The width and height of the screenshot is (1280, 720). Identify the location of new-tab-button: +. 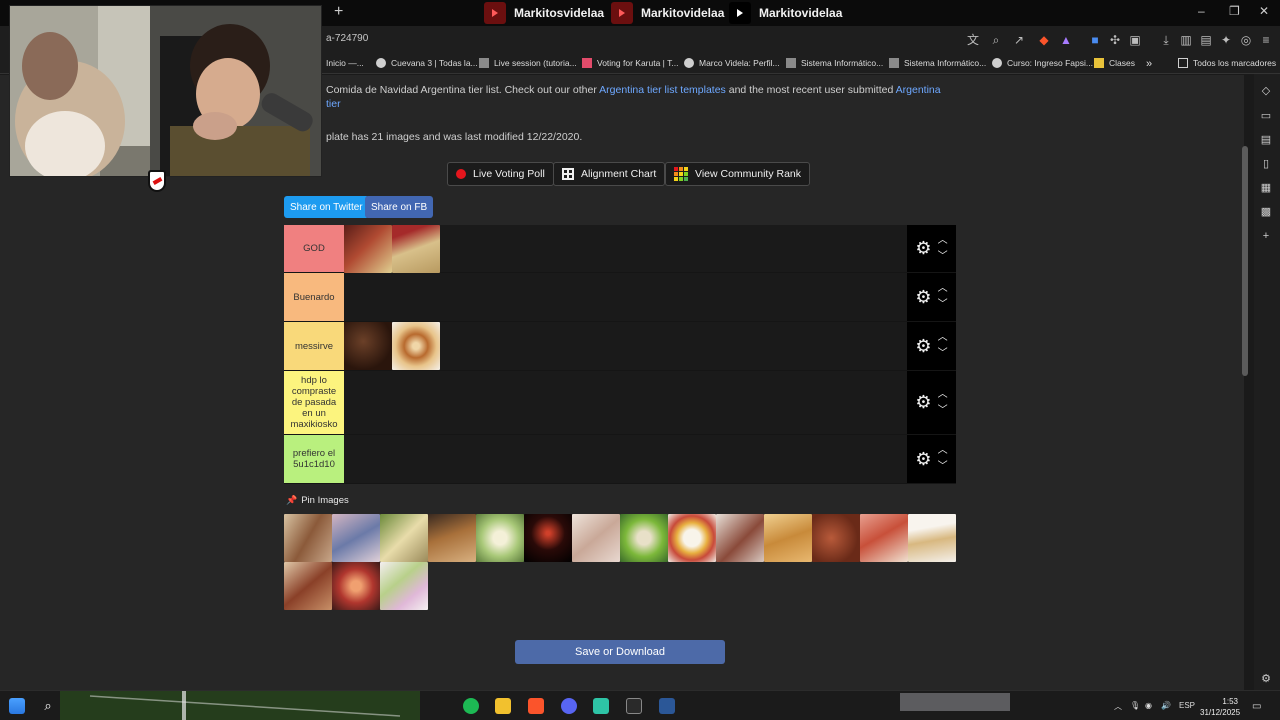
(338, 12).